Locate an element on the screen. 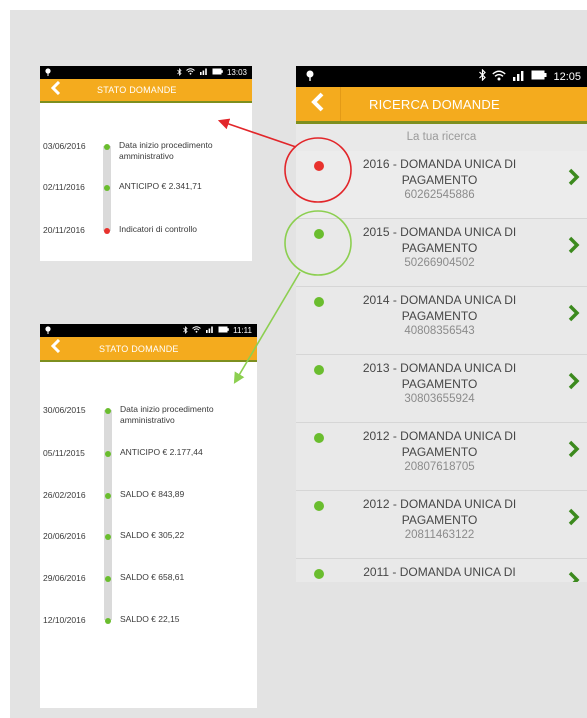 This screenshot has height=718, width=587. item-title: 2011 - DOMANDA UNICA DI is located at coordinates (439, 572).